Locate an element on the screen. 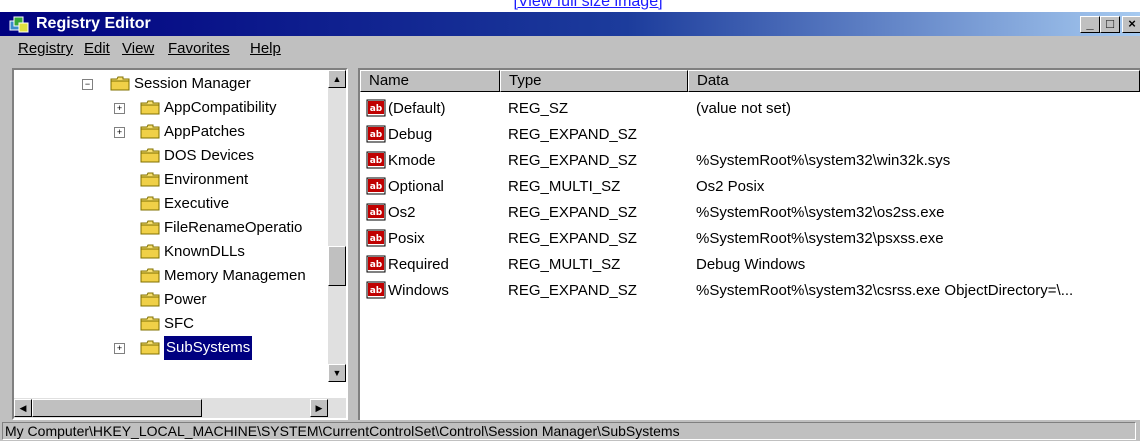 The width and height of the screenshot is (1140, 441). tree-item: + AppCompatibility is located at coordinates (227, 108).